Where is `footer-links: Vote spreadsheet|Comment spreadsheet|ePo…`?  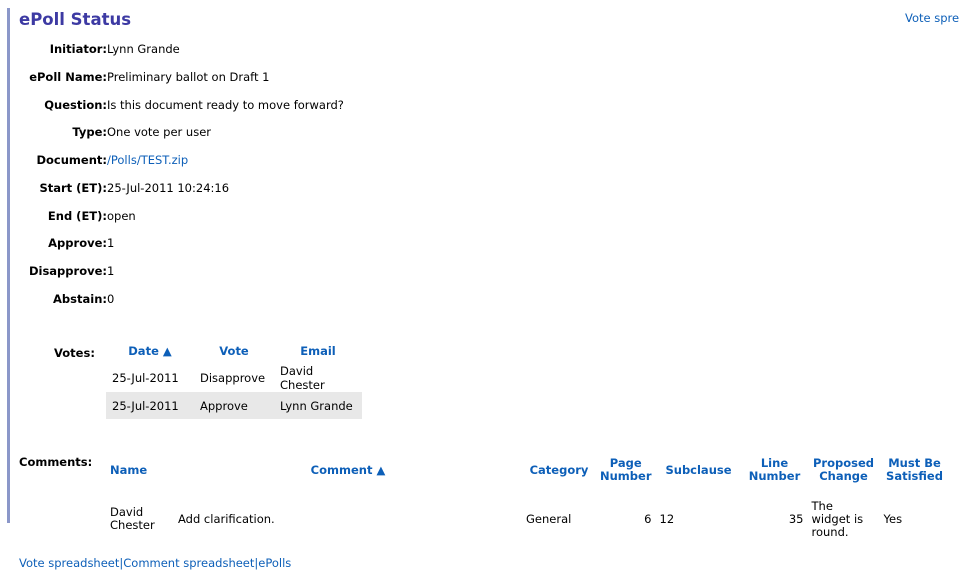
footer-links: Vote spreadsheet|Comment spreadsheet|ePo… is located at coordinates (155, 563).